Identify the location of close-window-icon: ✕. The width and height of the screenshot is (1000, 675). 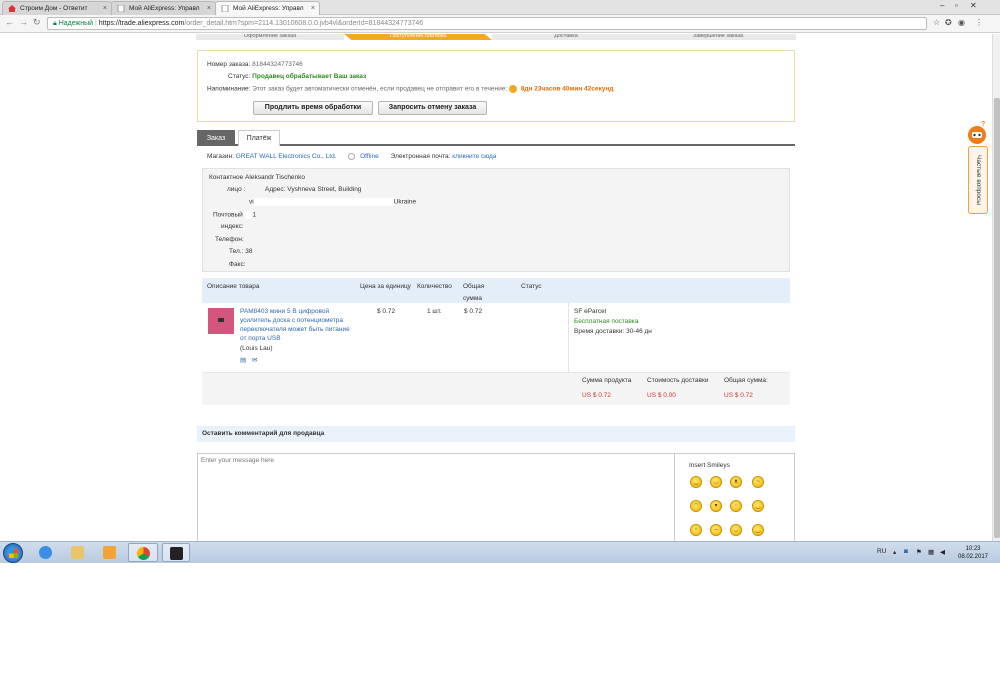
(973, 5).